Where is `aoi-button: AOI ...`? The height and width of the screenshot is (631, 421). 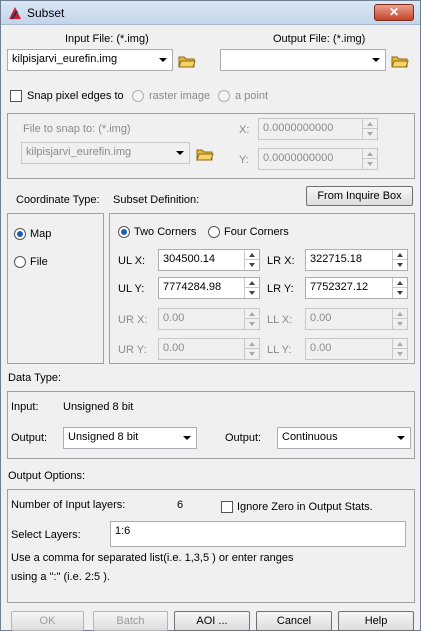
aoi-button: AOI ... is located at coordinates (212, 621).